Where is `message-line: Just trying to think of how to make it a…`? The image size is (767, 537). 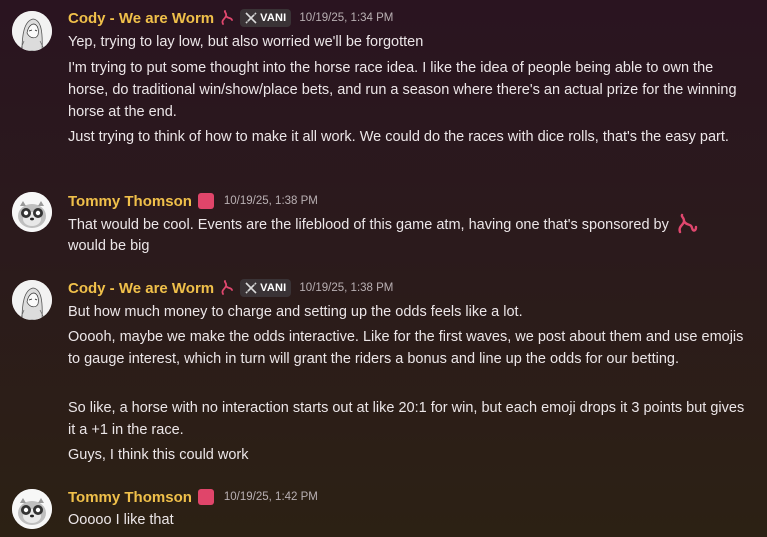
message-line: Just trying to think of how to make it a… is located at coordinates (398, 137).